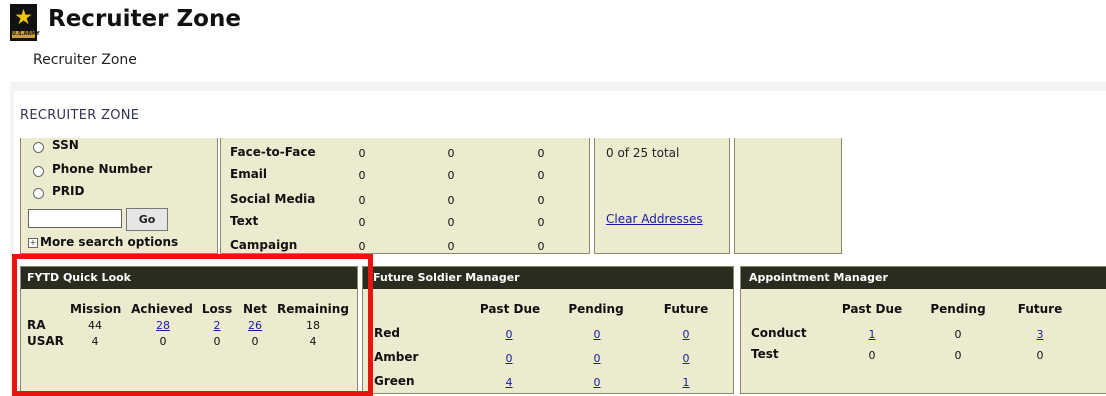  Describe the element at coordinates (23, 17) in the screenshot. I see `star-icon: ★` at that location.